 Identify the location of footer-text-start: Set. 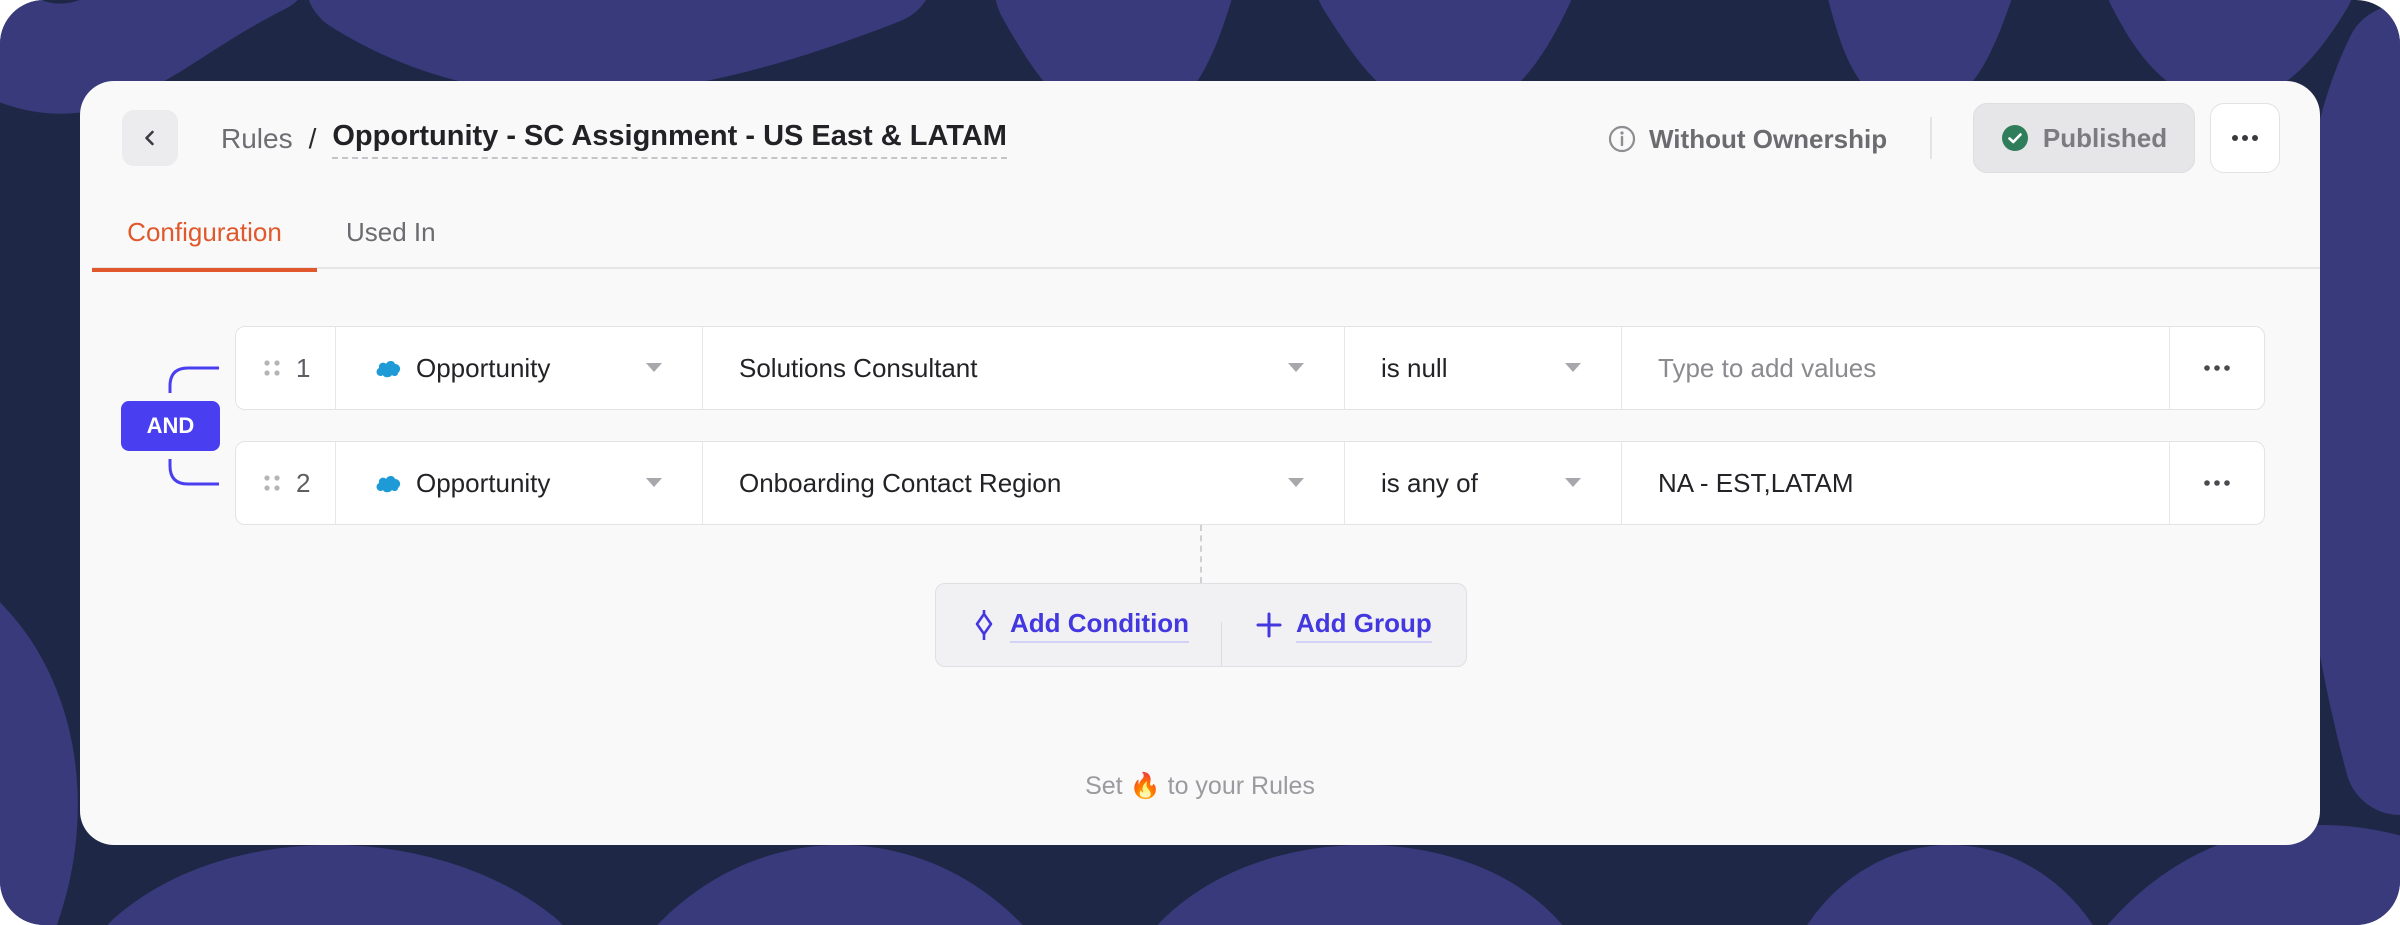
(1104, 786).